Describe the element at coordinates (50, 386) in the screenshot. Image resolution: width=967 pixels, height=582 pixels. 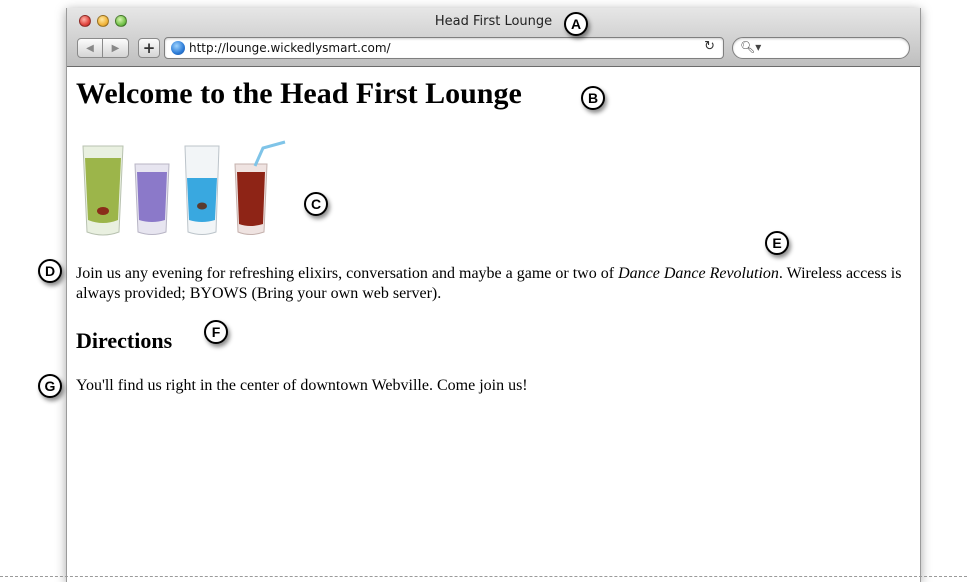
I see `callout-g: G` at that location.